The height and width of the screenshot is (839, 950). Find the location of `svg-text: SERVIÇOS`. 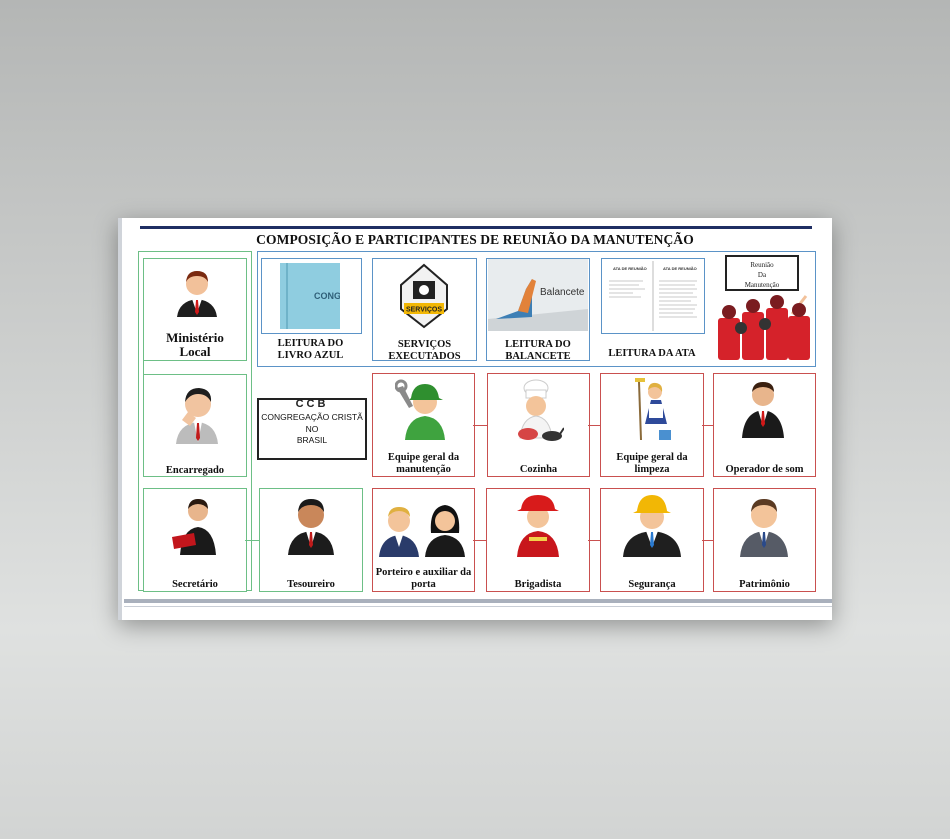

svg-text: SERVIÇOS is located at coordinates (424, 310).